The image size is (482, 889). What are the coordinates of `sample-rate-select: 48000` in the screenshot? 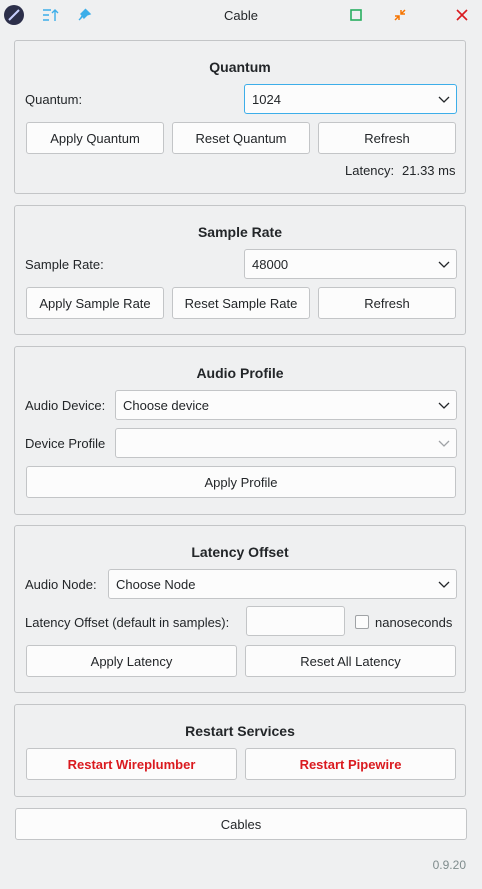 It's located at (350, 264).